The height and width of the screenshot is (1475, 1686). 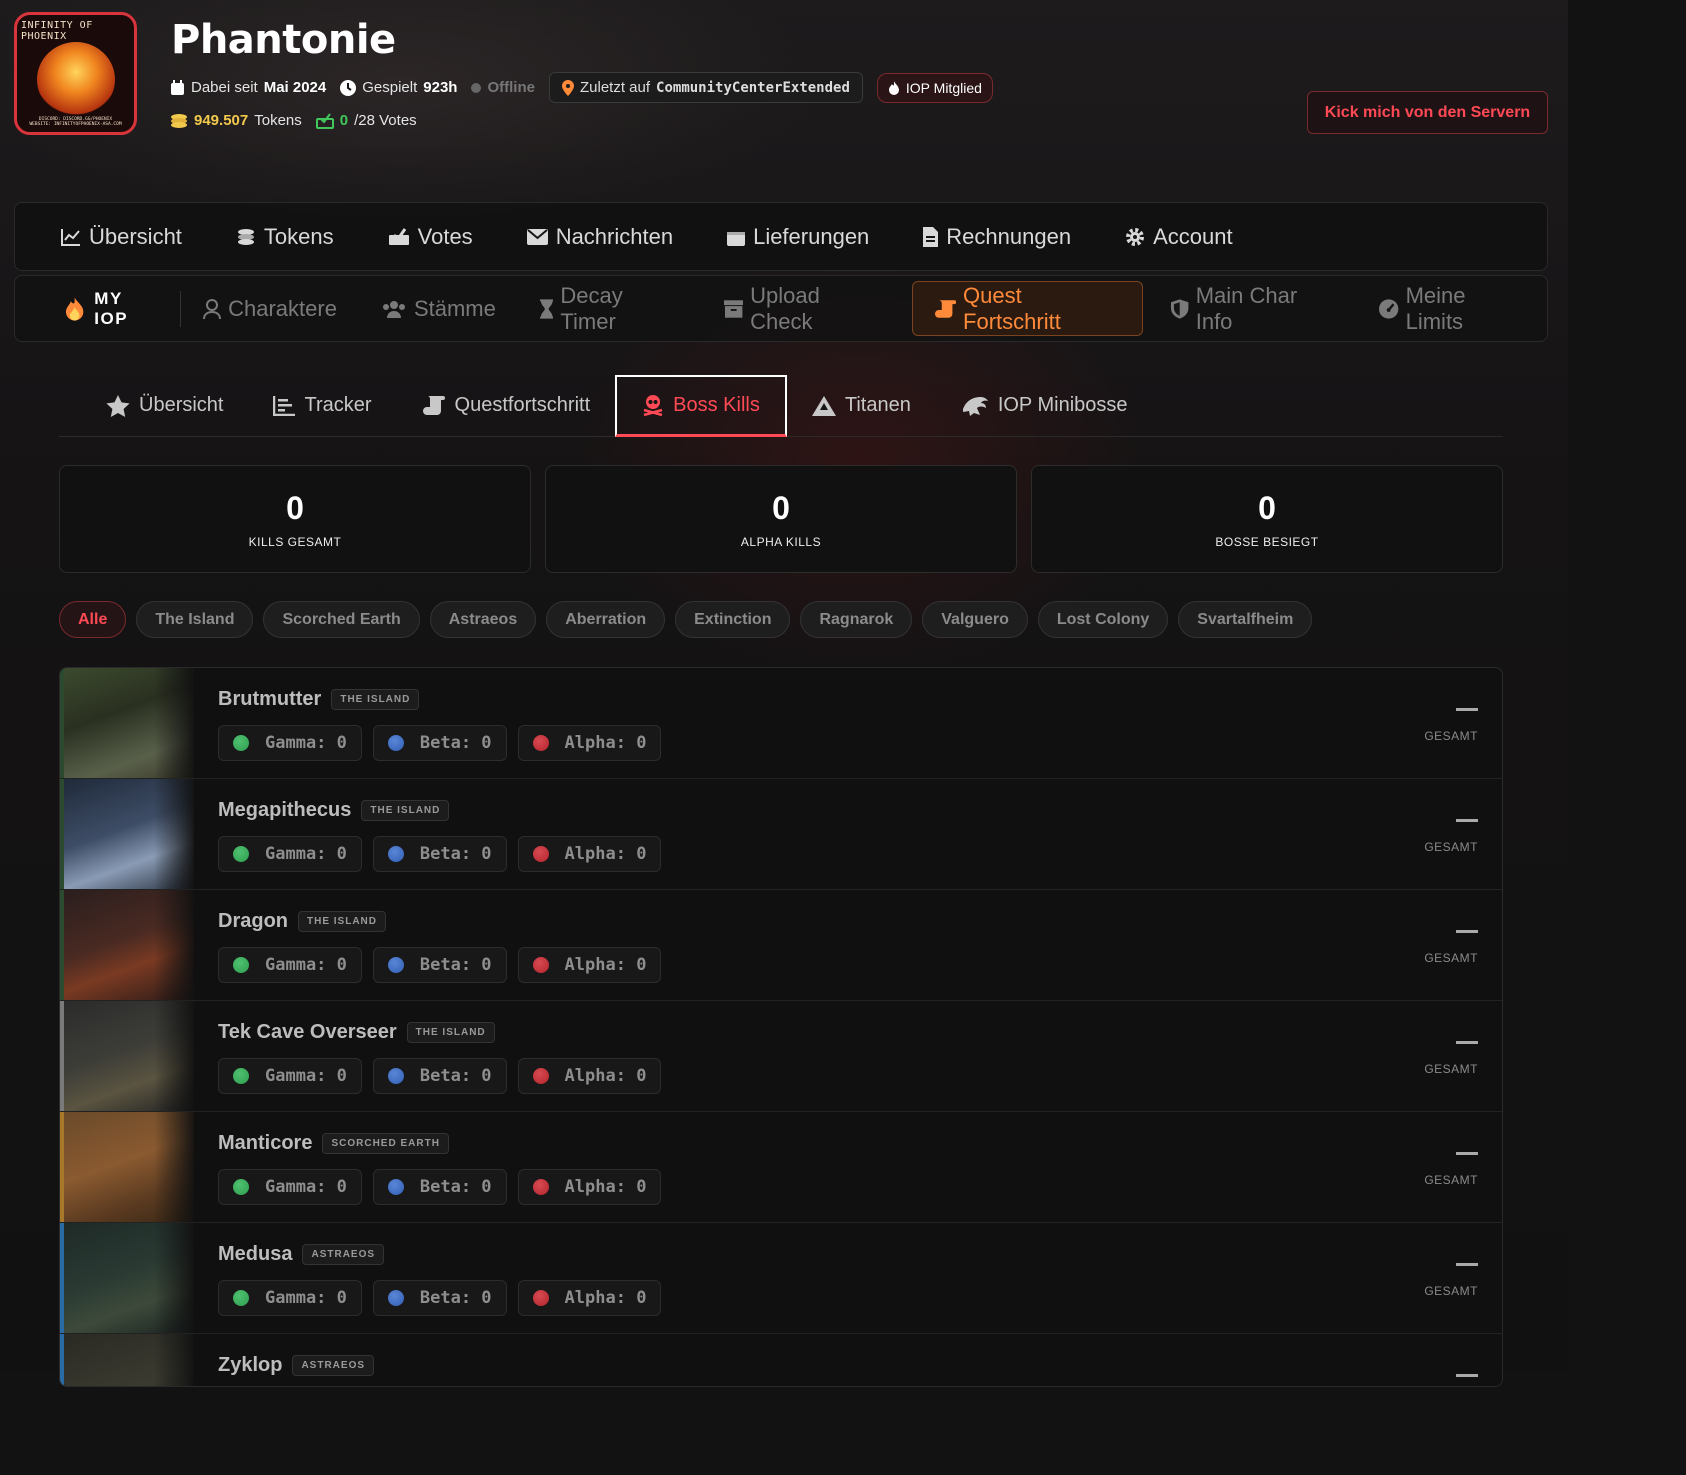 I want to click on tab-quest-progress: Questfortschritt, so click(x=506, y=406).